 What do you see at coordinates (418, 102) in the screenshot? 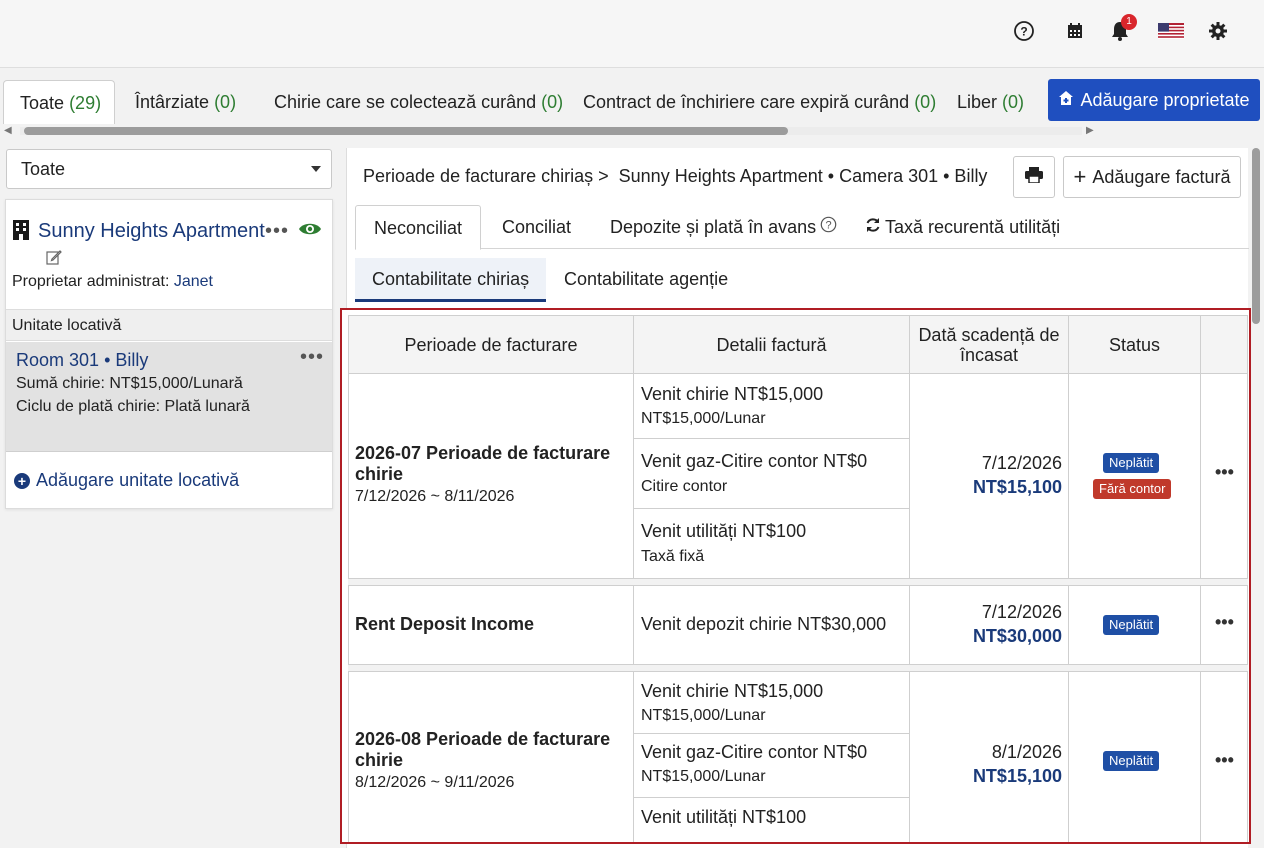
I see `tab-rent-due-soon: Chirie care se colectează curând (0)` at bounding box center [418, 102].